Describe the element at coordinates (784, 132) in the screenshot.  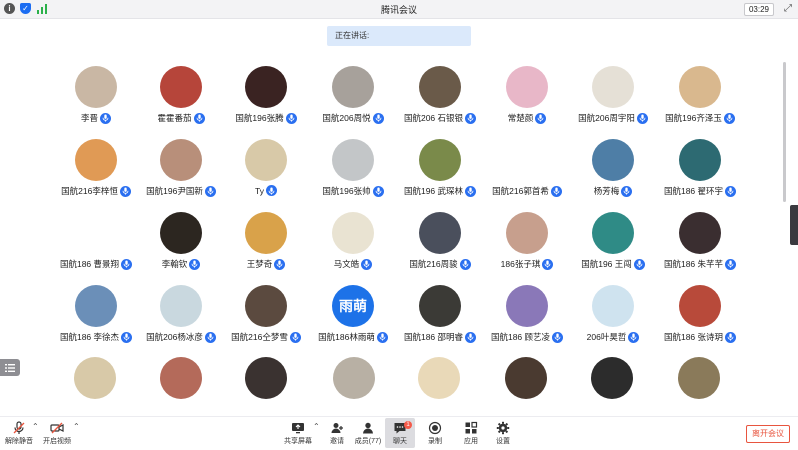
I see `grid-scrollbar` at that location.